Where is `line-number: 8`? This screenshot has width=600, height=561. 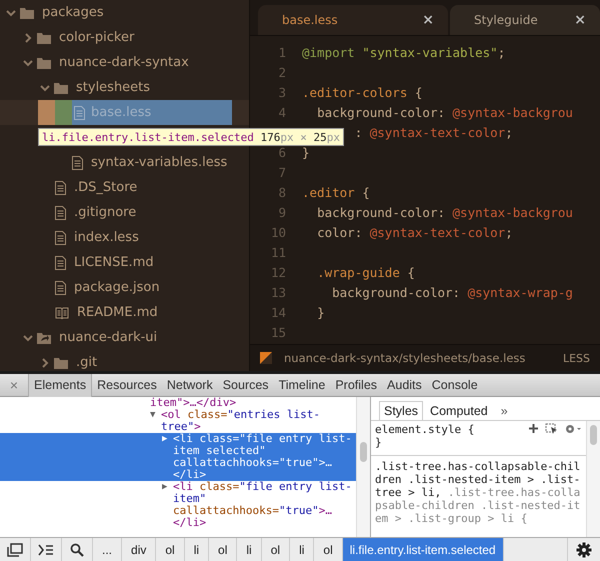
line-number: 8 is located at coordinates (282, 193).